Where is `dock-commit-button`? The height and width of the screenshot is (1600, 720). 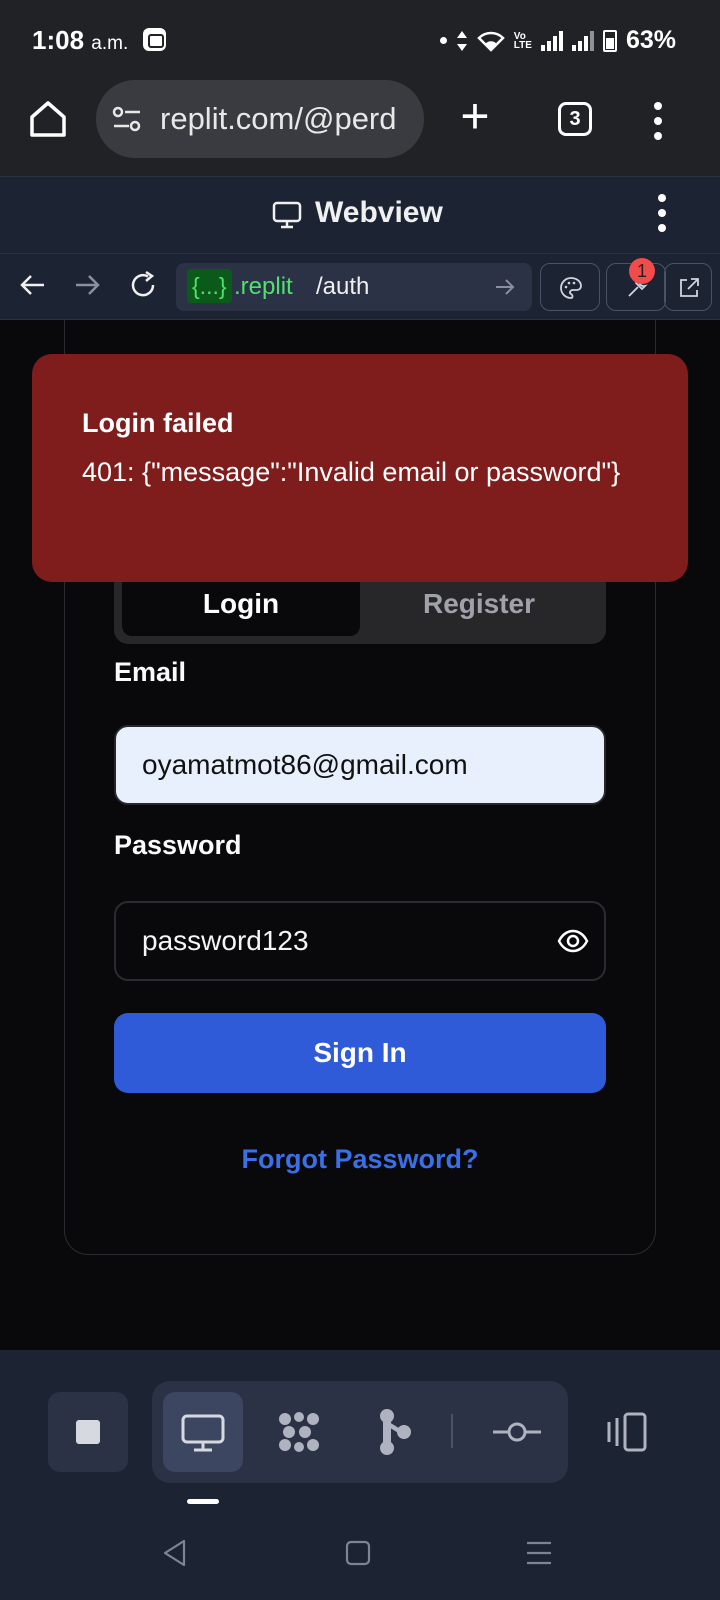
dock-commit-button is located at coordinates (517, 1432).